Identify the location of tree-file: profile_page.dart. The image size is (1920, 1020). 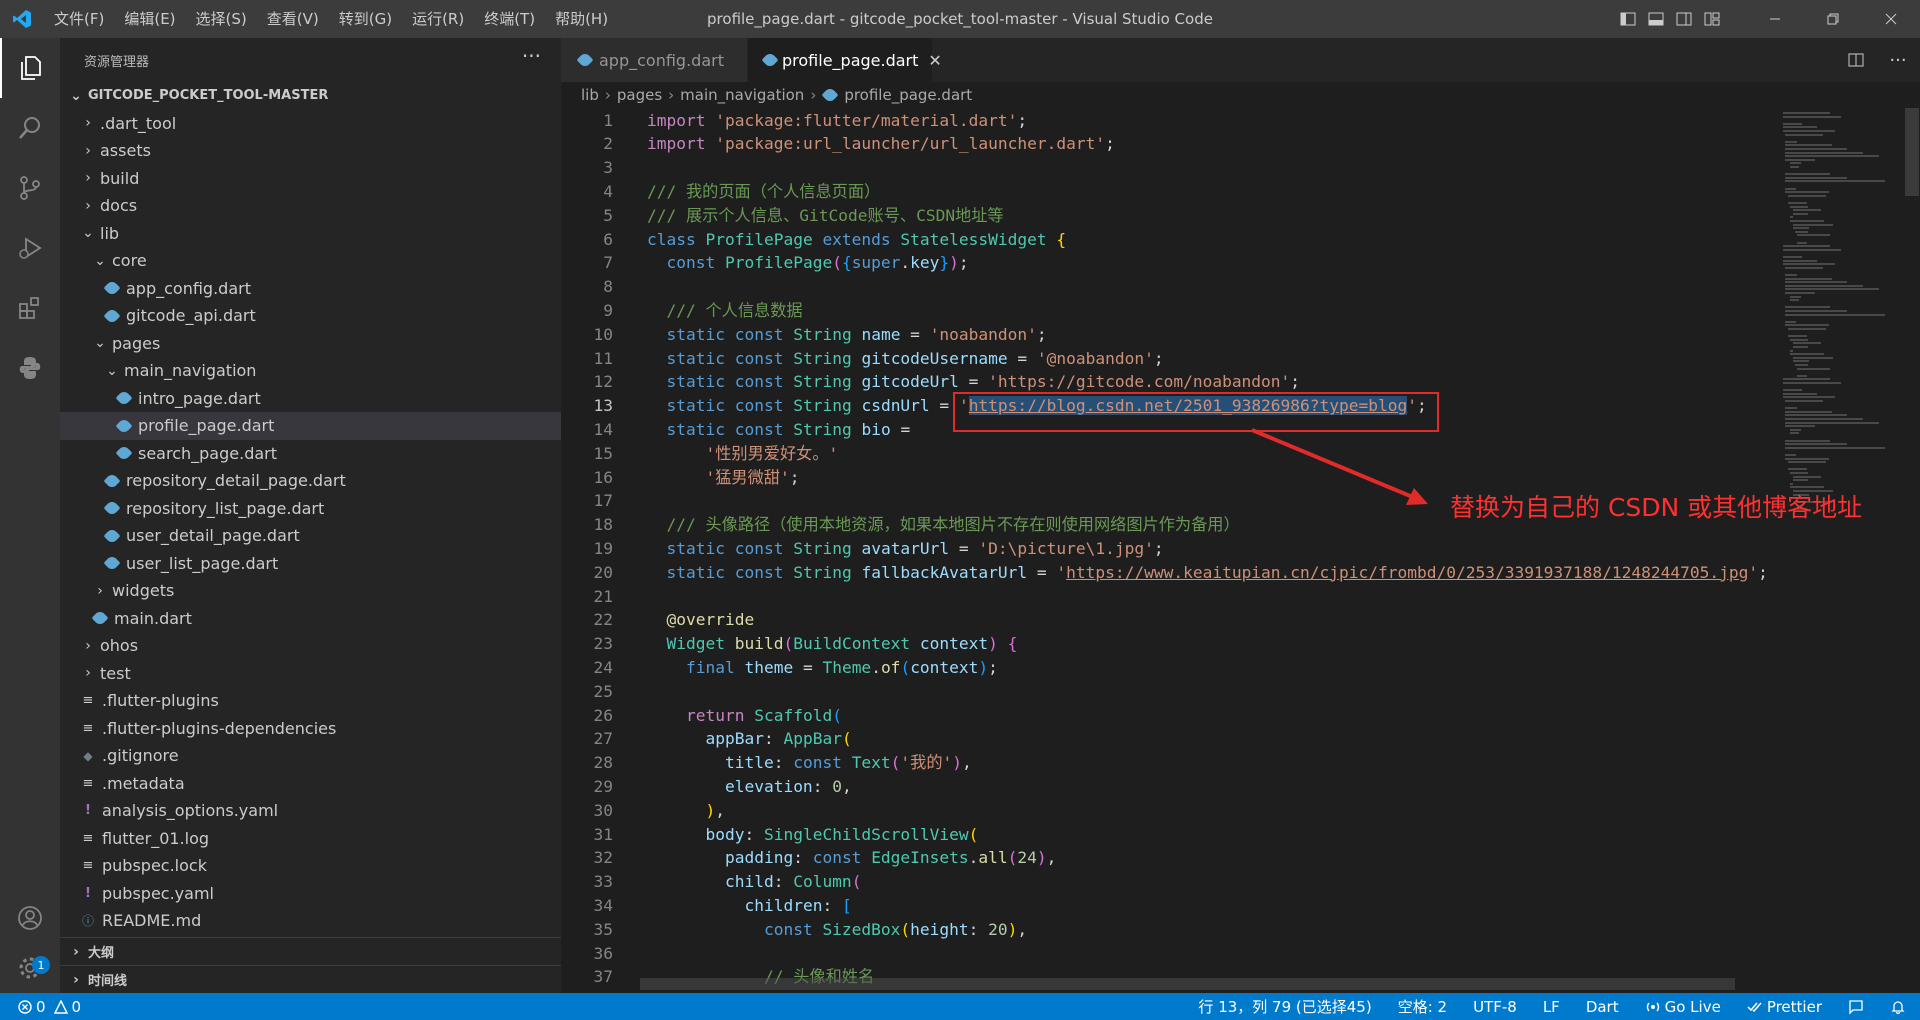
(310, 426).